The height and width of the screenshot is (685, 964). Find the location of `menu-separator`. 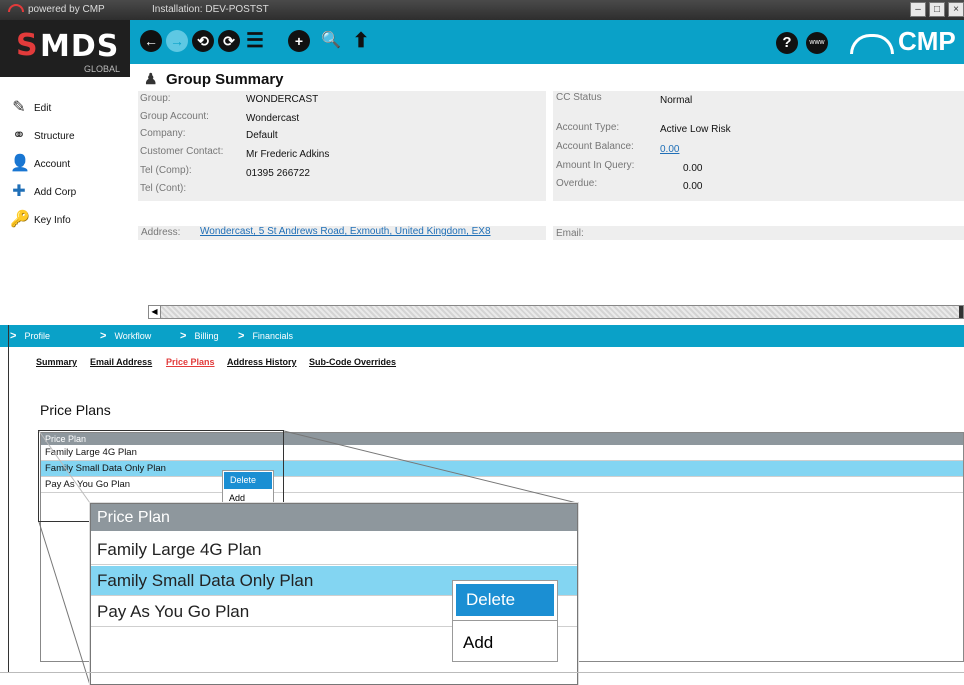

menu-separator is located at coordinates (505, 620).